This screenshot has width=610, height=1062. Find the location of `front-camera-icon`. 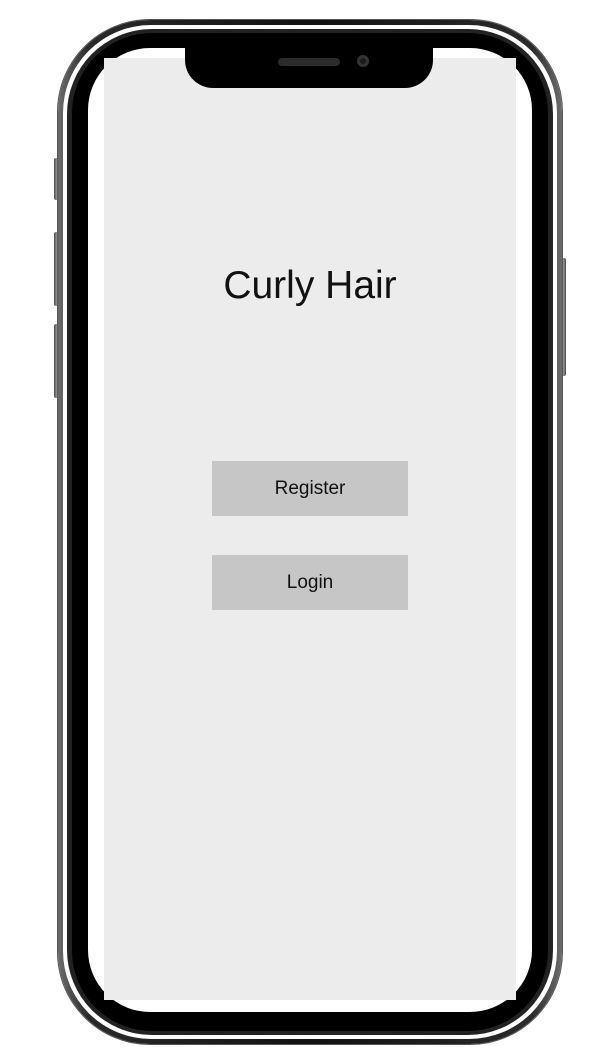

front-camera-icon is located at coordinates (363, 61).